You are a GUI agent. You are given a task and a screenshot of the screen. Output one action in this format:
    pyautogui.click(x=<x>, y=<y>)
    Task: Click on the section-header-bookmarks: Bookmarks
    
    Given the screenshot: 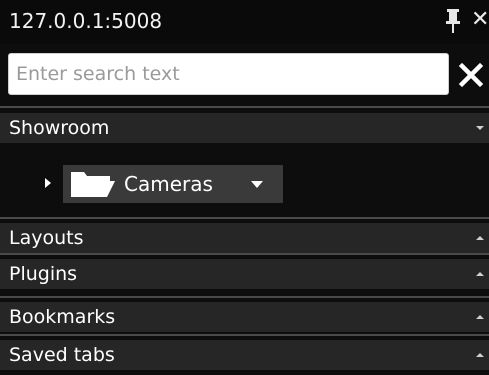 What is the action you would take?
    pyautogui.click(x=244, y=317)
    